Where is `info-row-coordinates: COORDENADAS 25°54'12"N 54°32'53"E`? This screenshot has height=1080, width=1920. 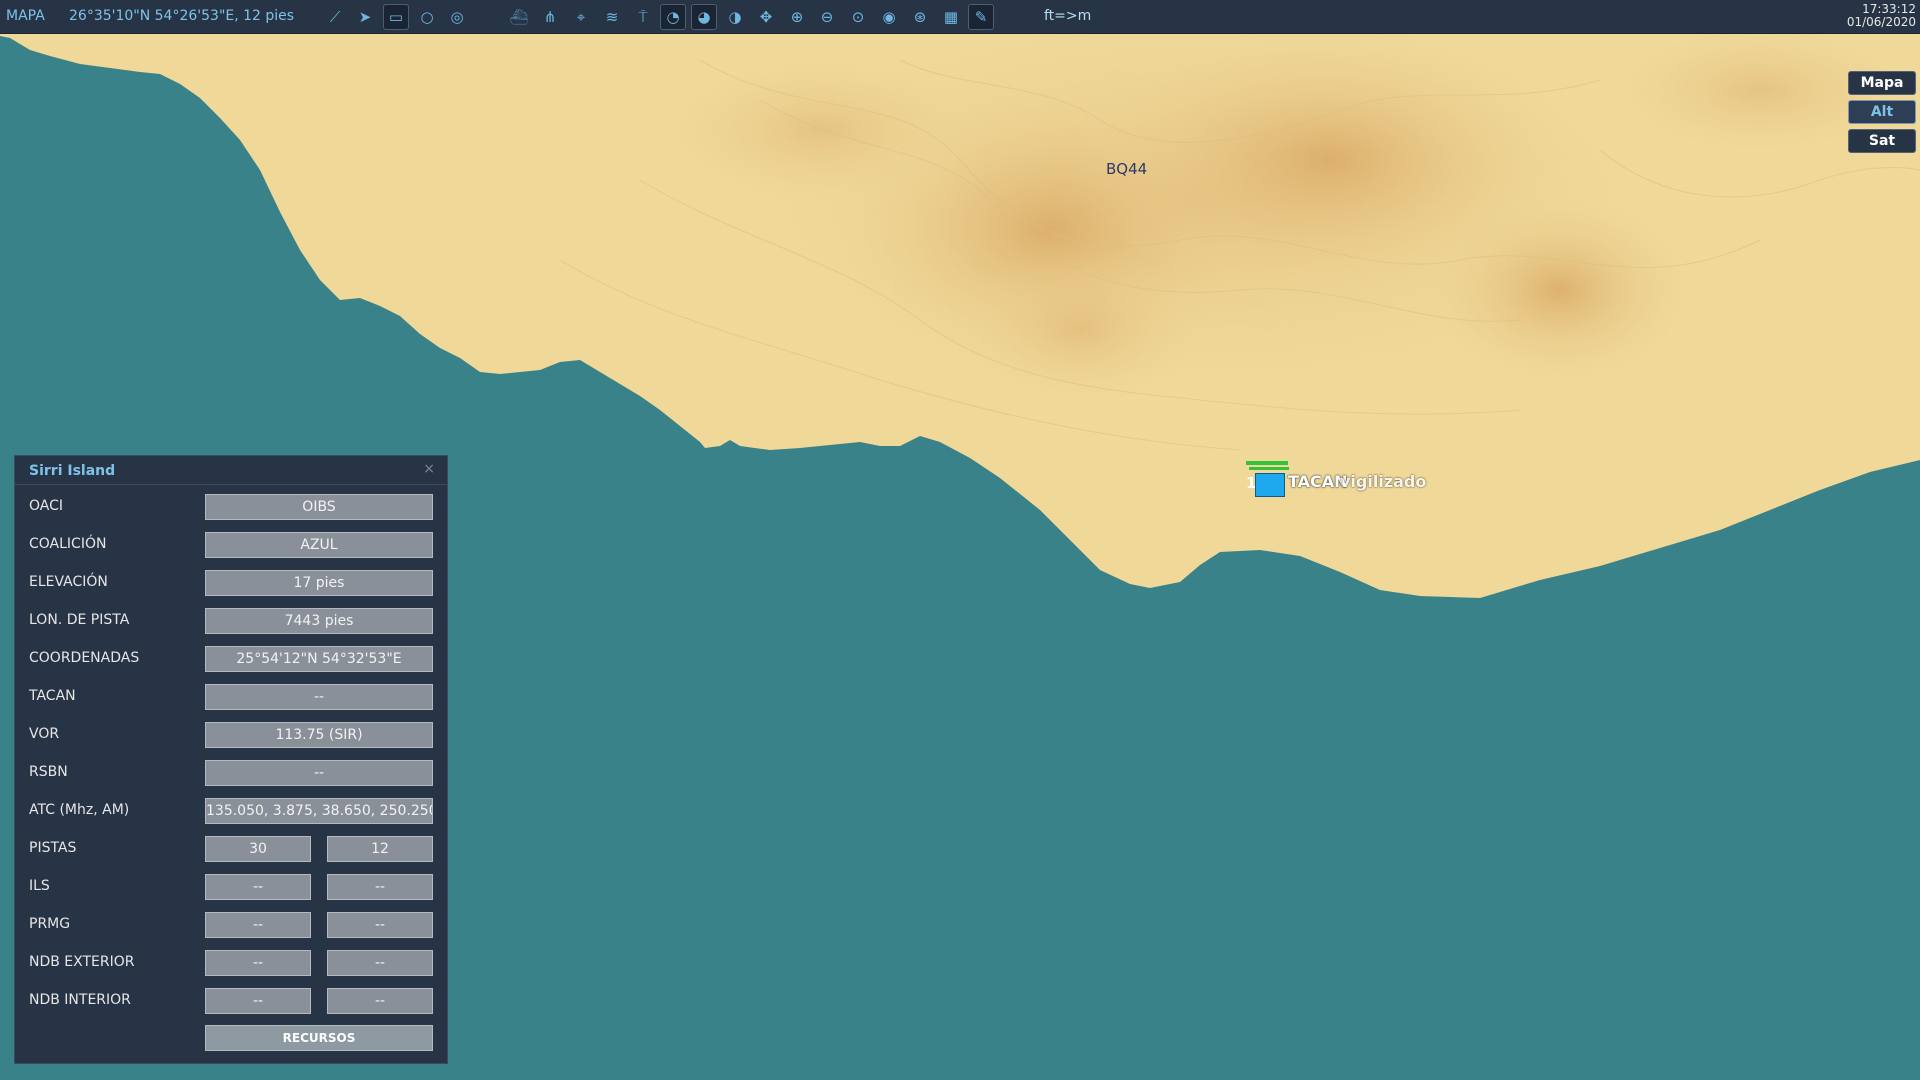 info-row-coordinates: COORDENADAS 25°54'12"N 54°32'53"E is located at coordinates (232, 659).